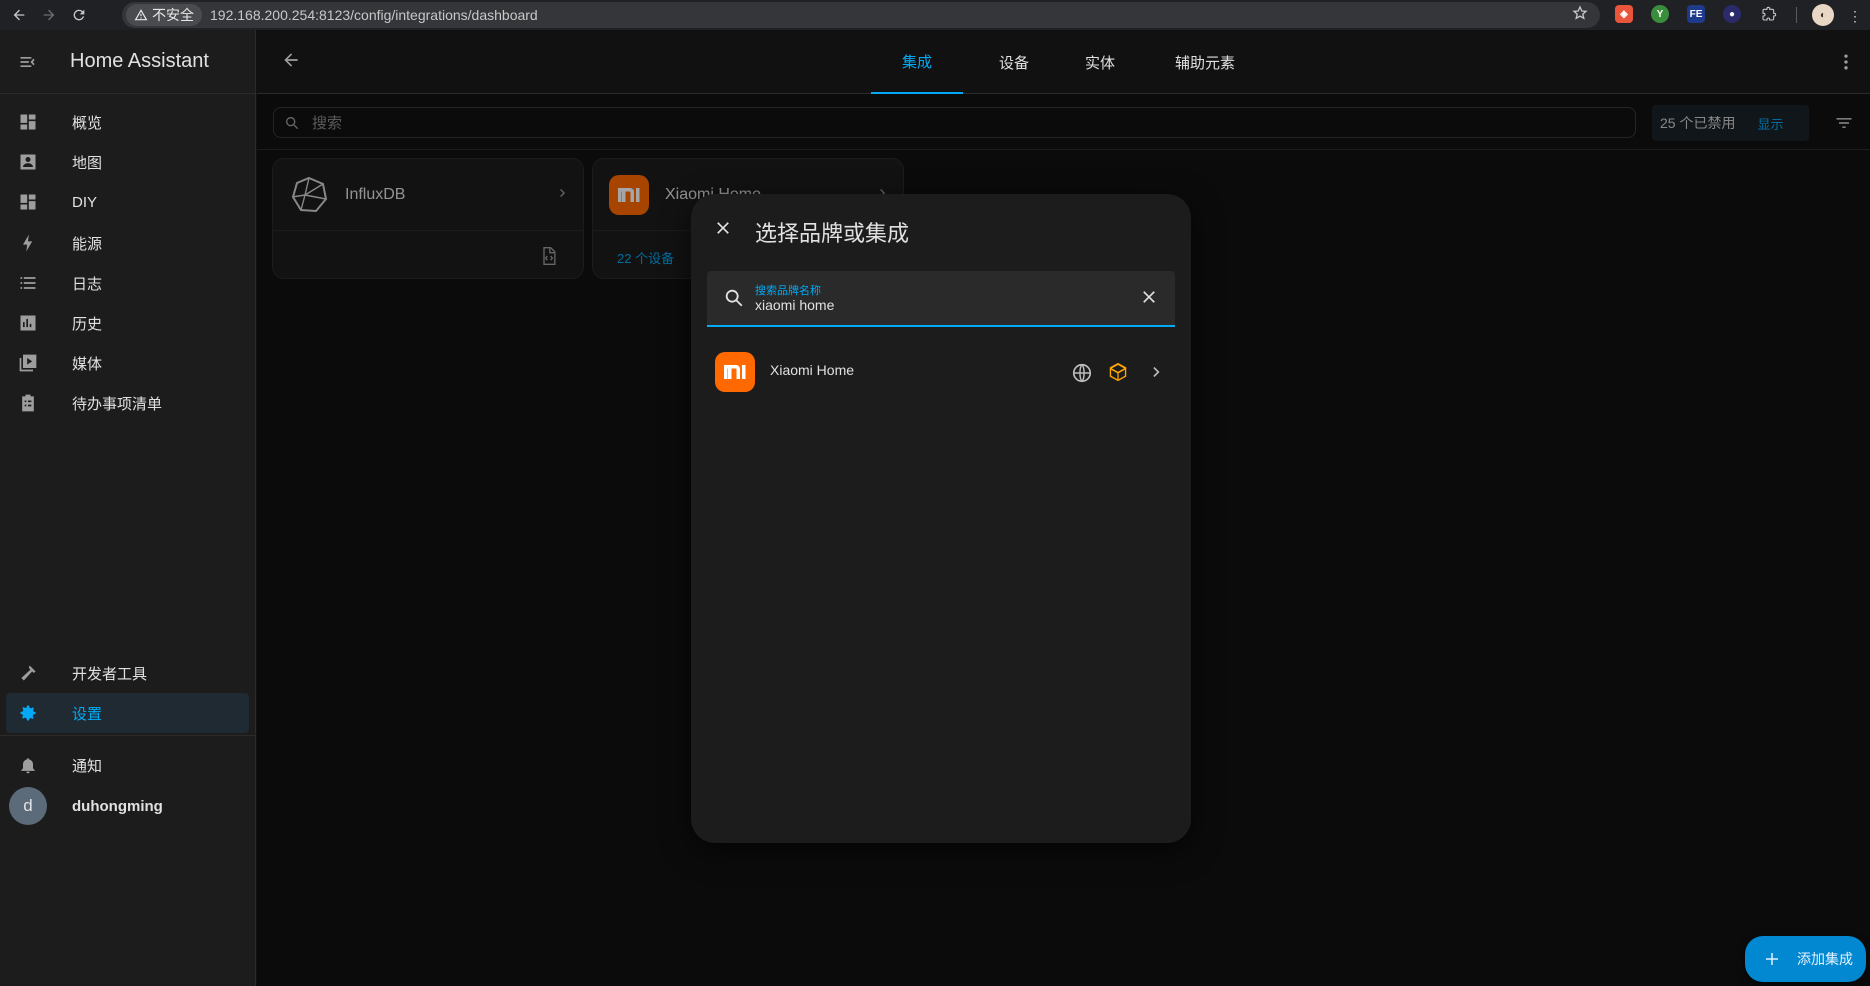 The height and width of the screenshot is (986, 1870). I want to click on clear-icon, so click(1149, 297).